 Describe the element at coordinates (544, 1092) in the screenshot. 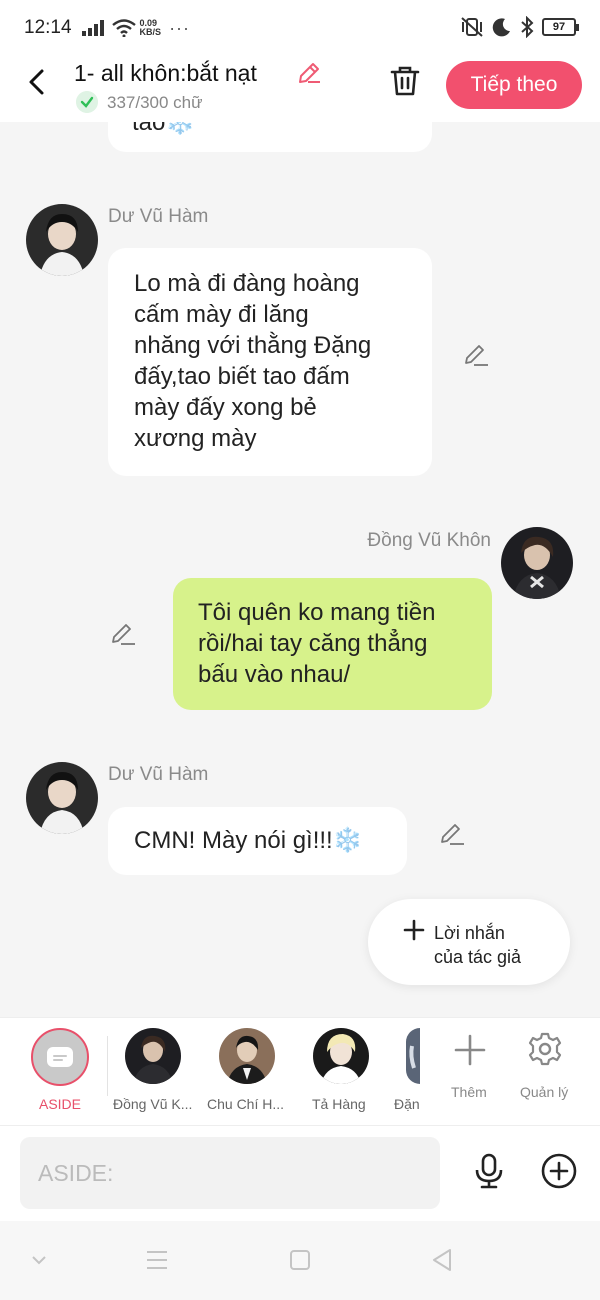

I see `manage-label: Quản lý` at that location.